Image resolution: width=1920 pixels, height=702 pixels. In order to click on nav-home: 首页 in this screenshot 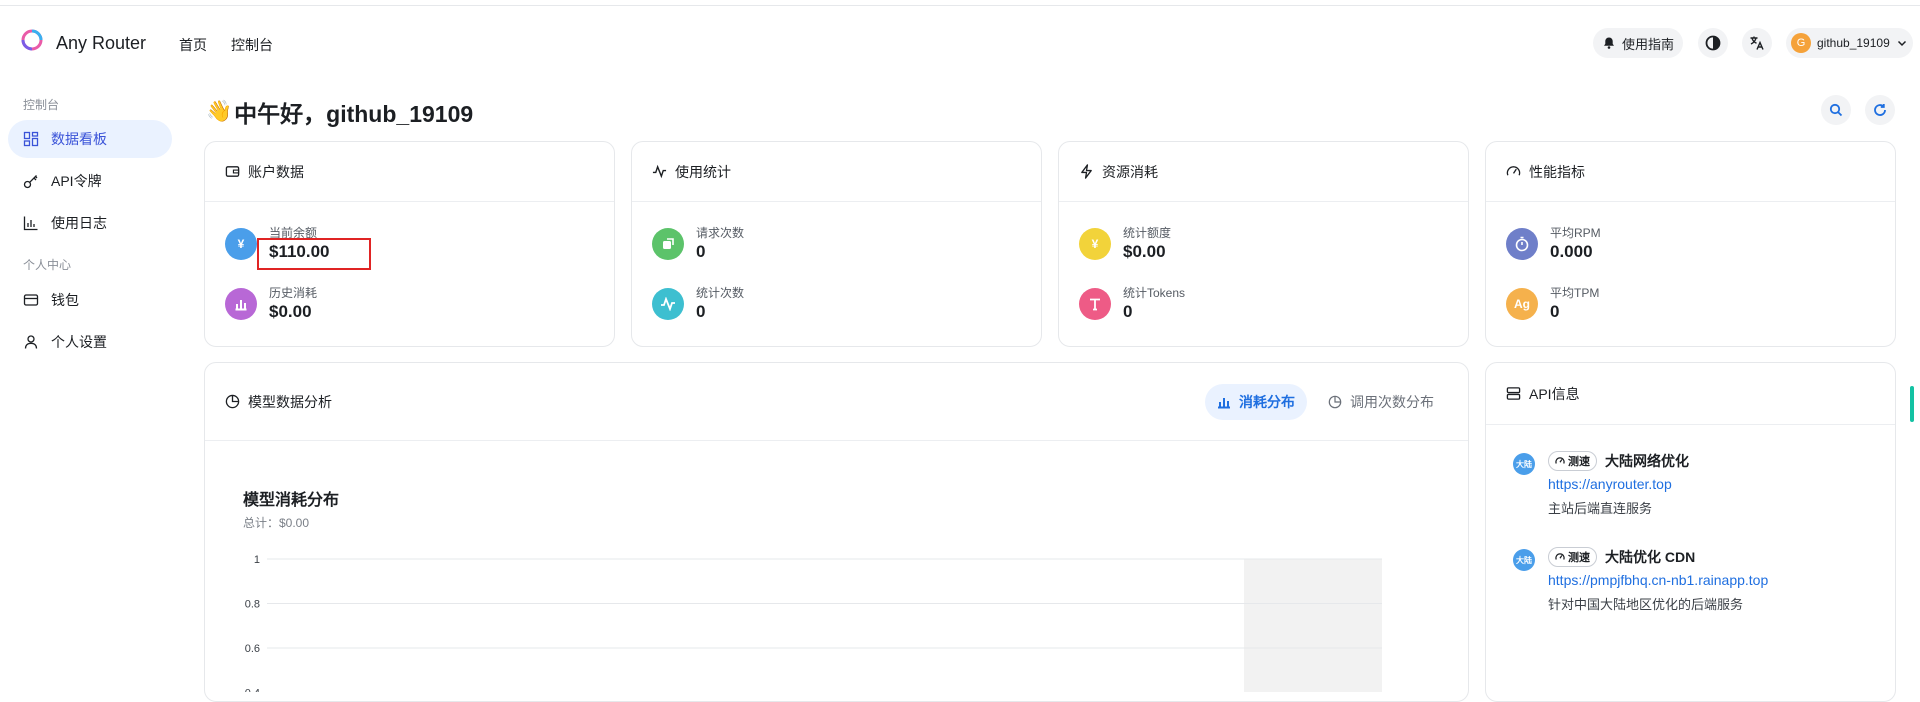, I will do `click(193, 45)`.